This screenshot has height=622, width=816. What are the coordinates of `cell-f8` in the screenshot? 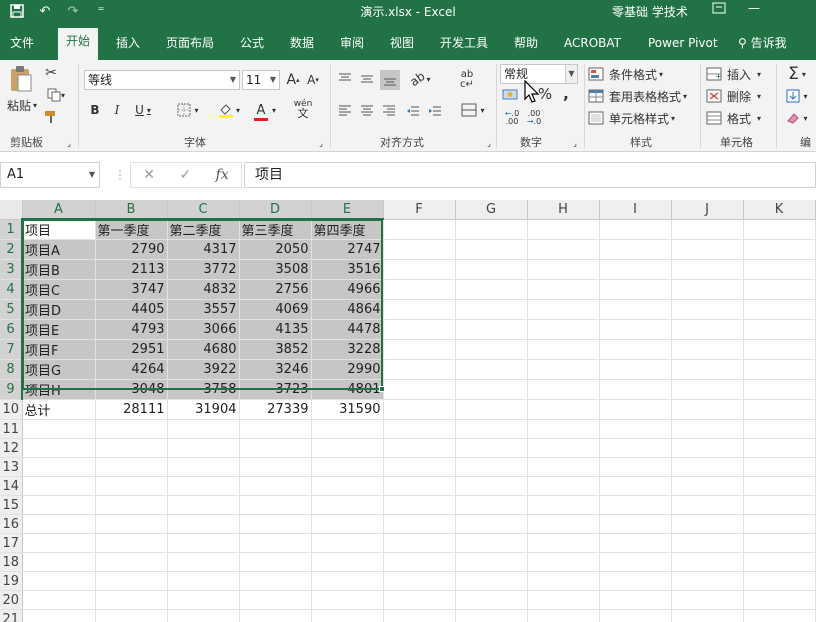 It's located at (419, 369).